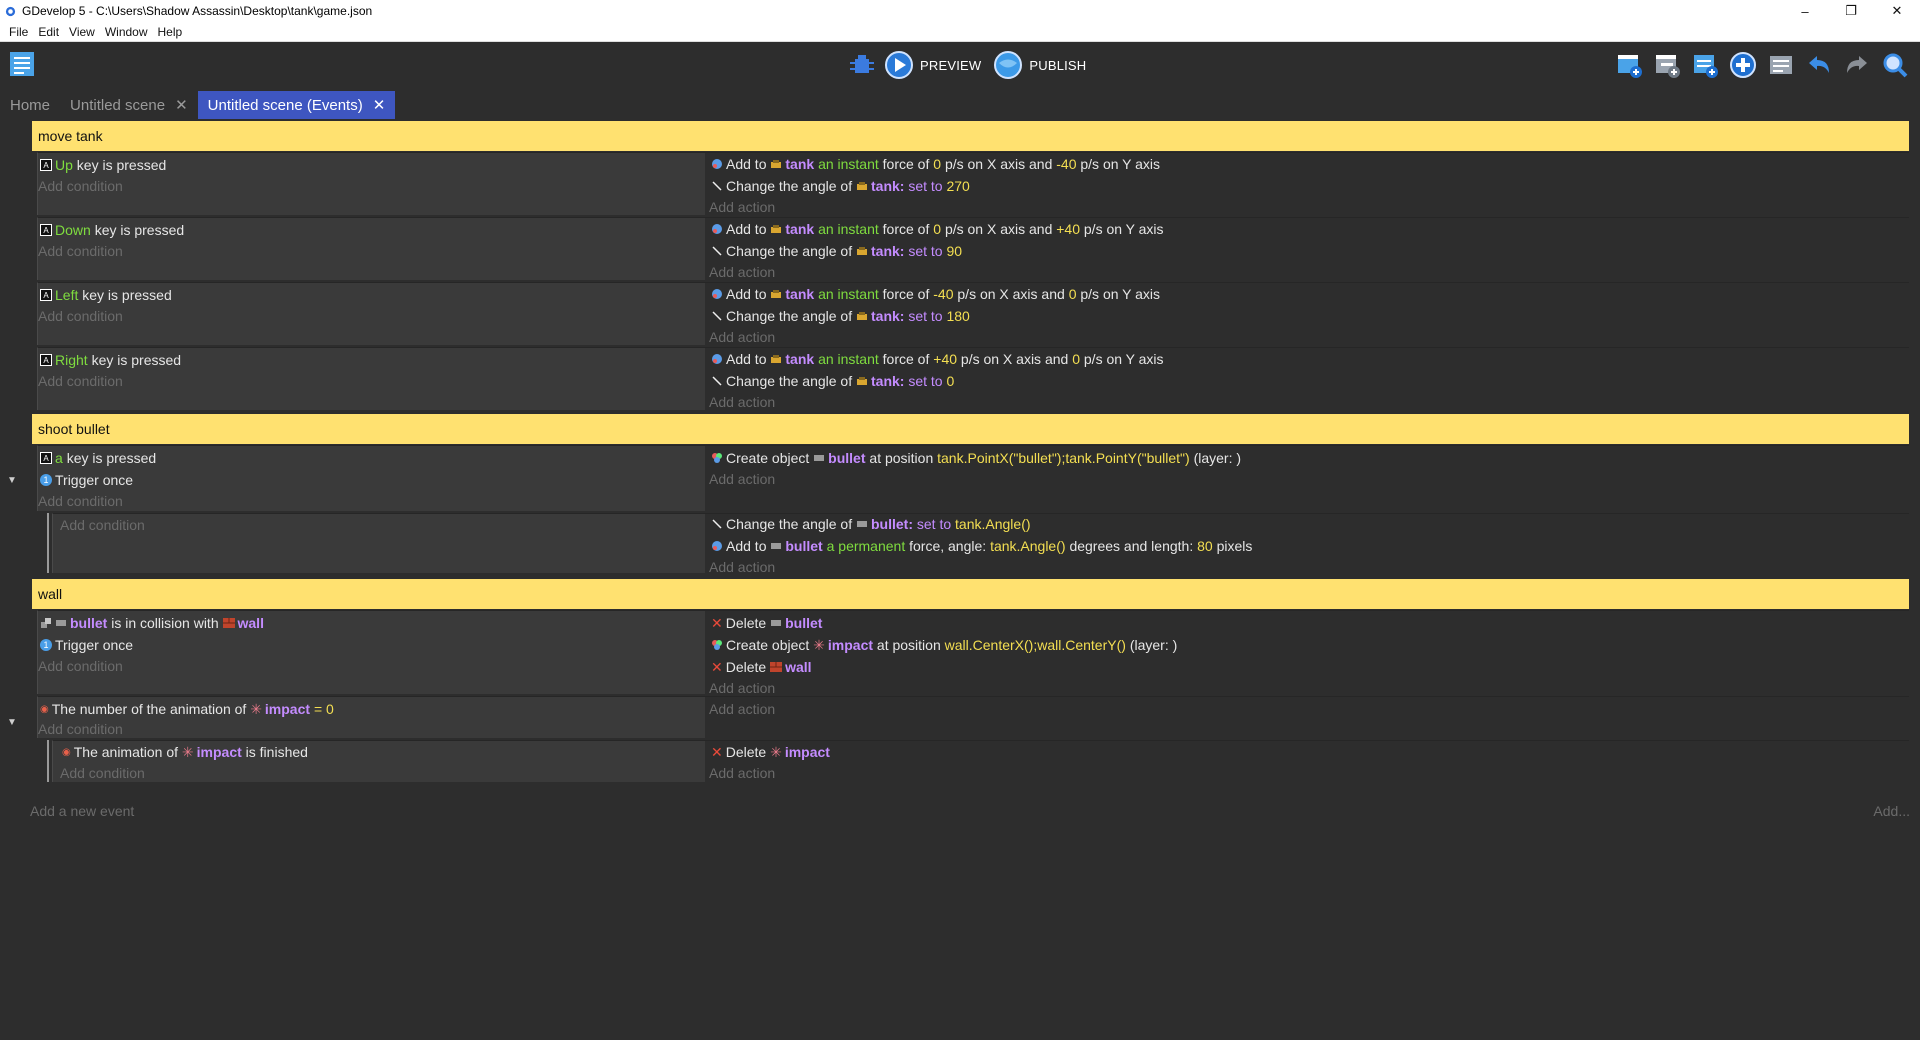 Image resolution: width=1920 pixels, height=1040 pixels. I want to click on action-change-angle: Change the angle of tank: set to 90, so click(836, 251).